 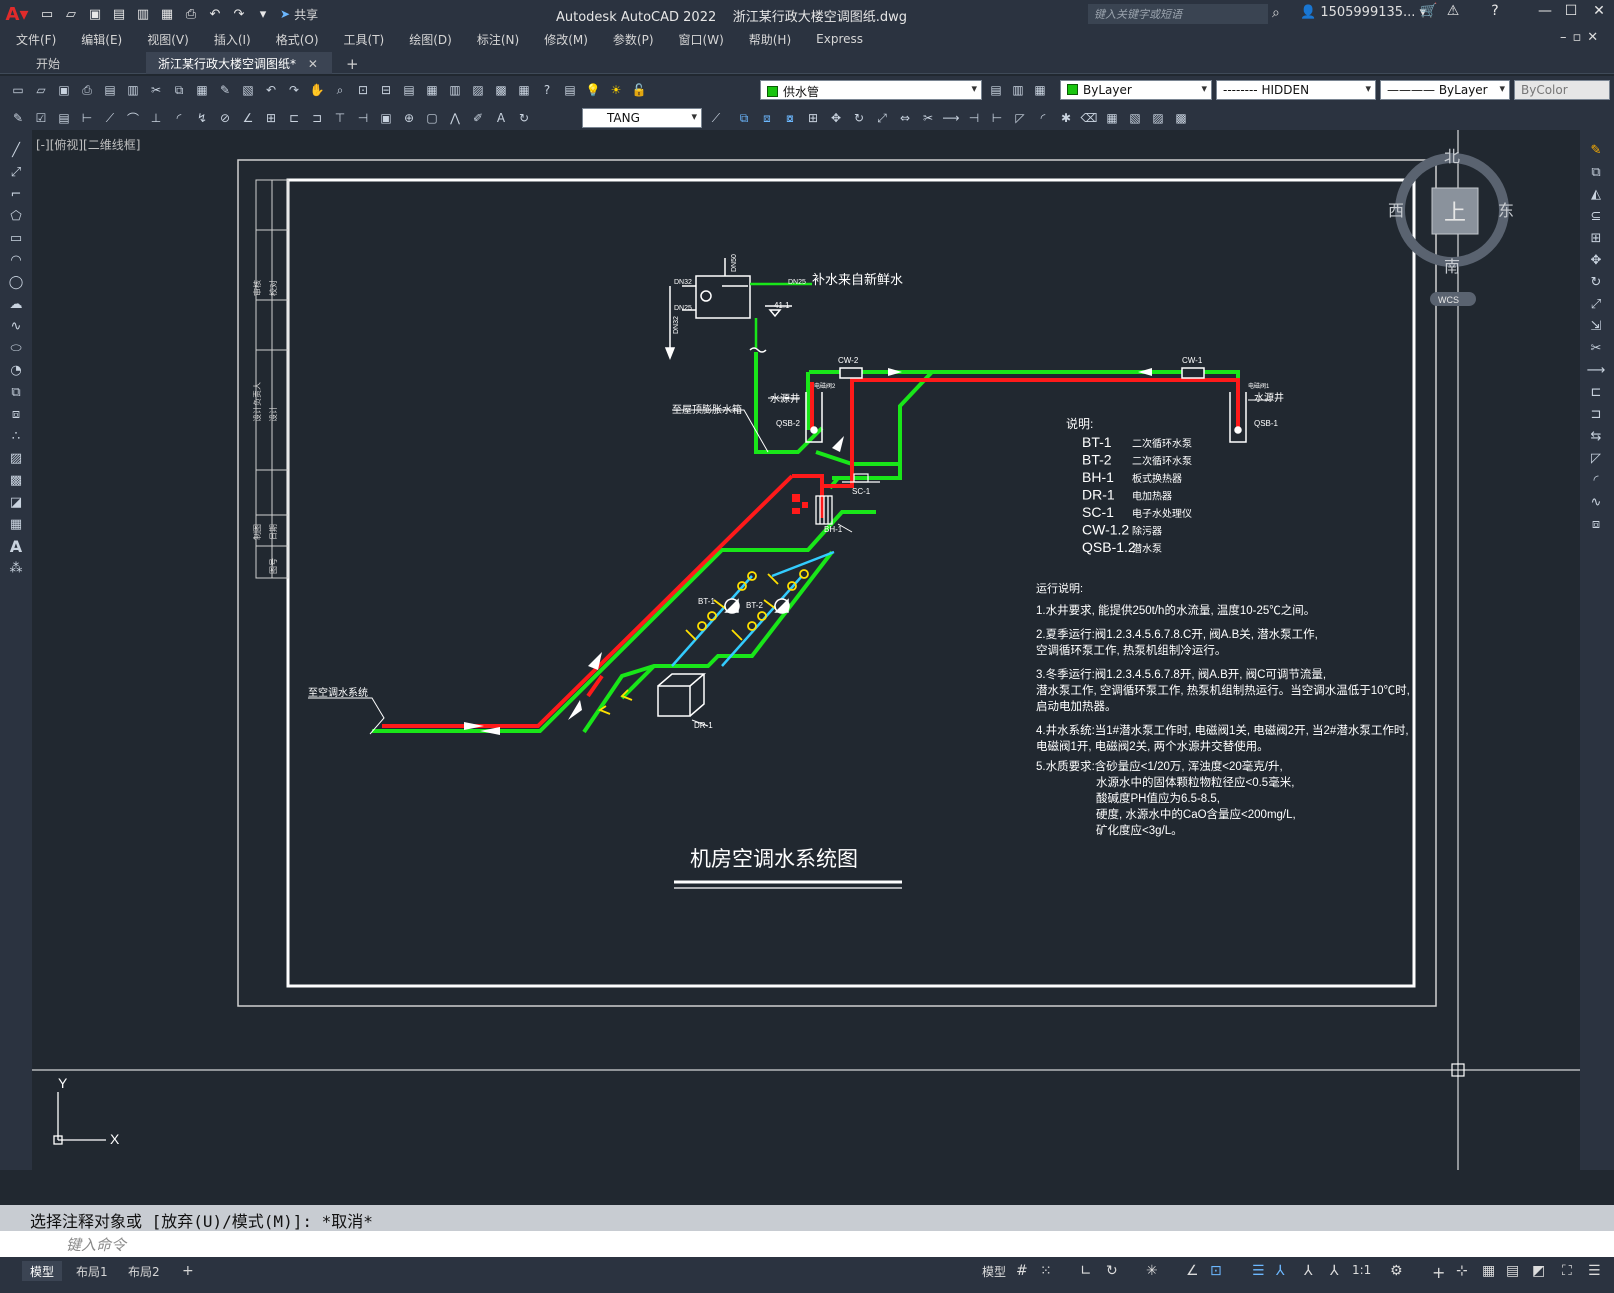 What do you see at coordinates (386, 118) in the screenshot?
I see `tolerance-icon: ▣` at bounding box center [386, 118].